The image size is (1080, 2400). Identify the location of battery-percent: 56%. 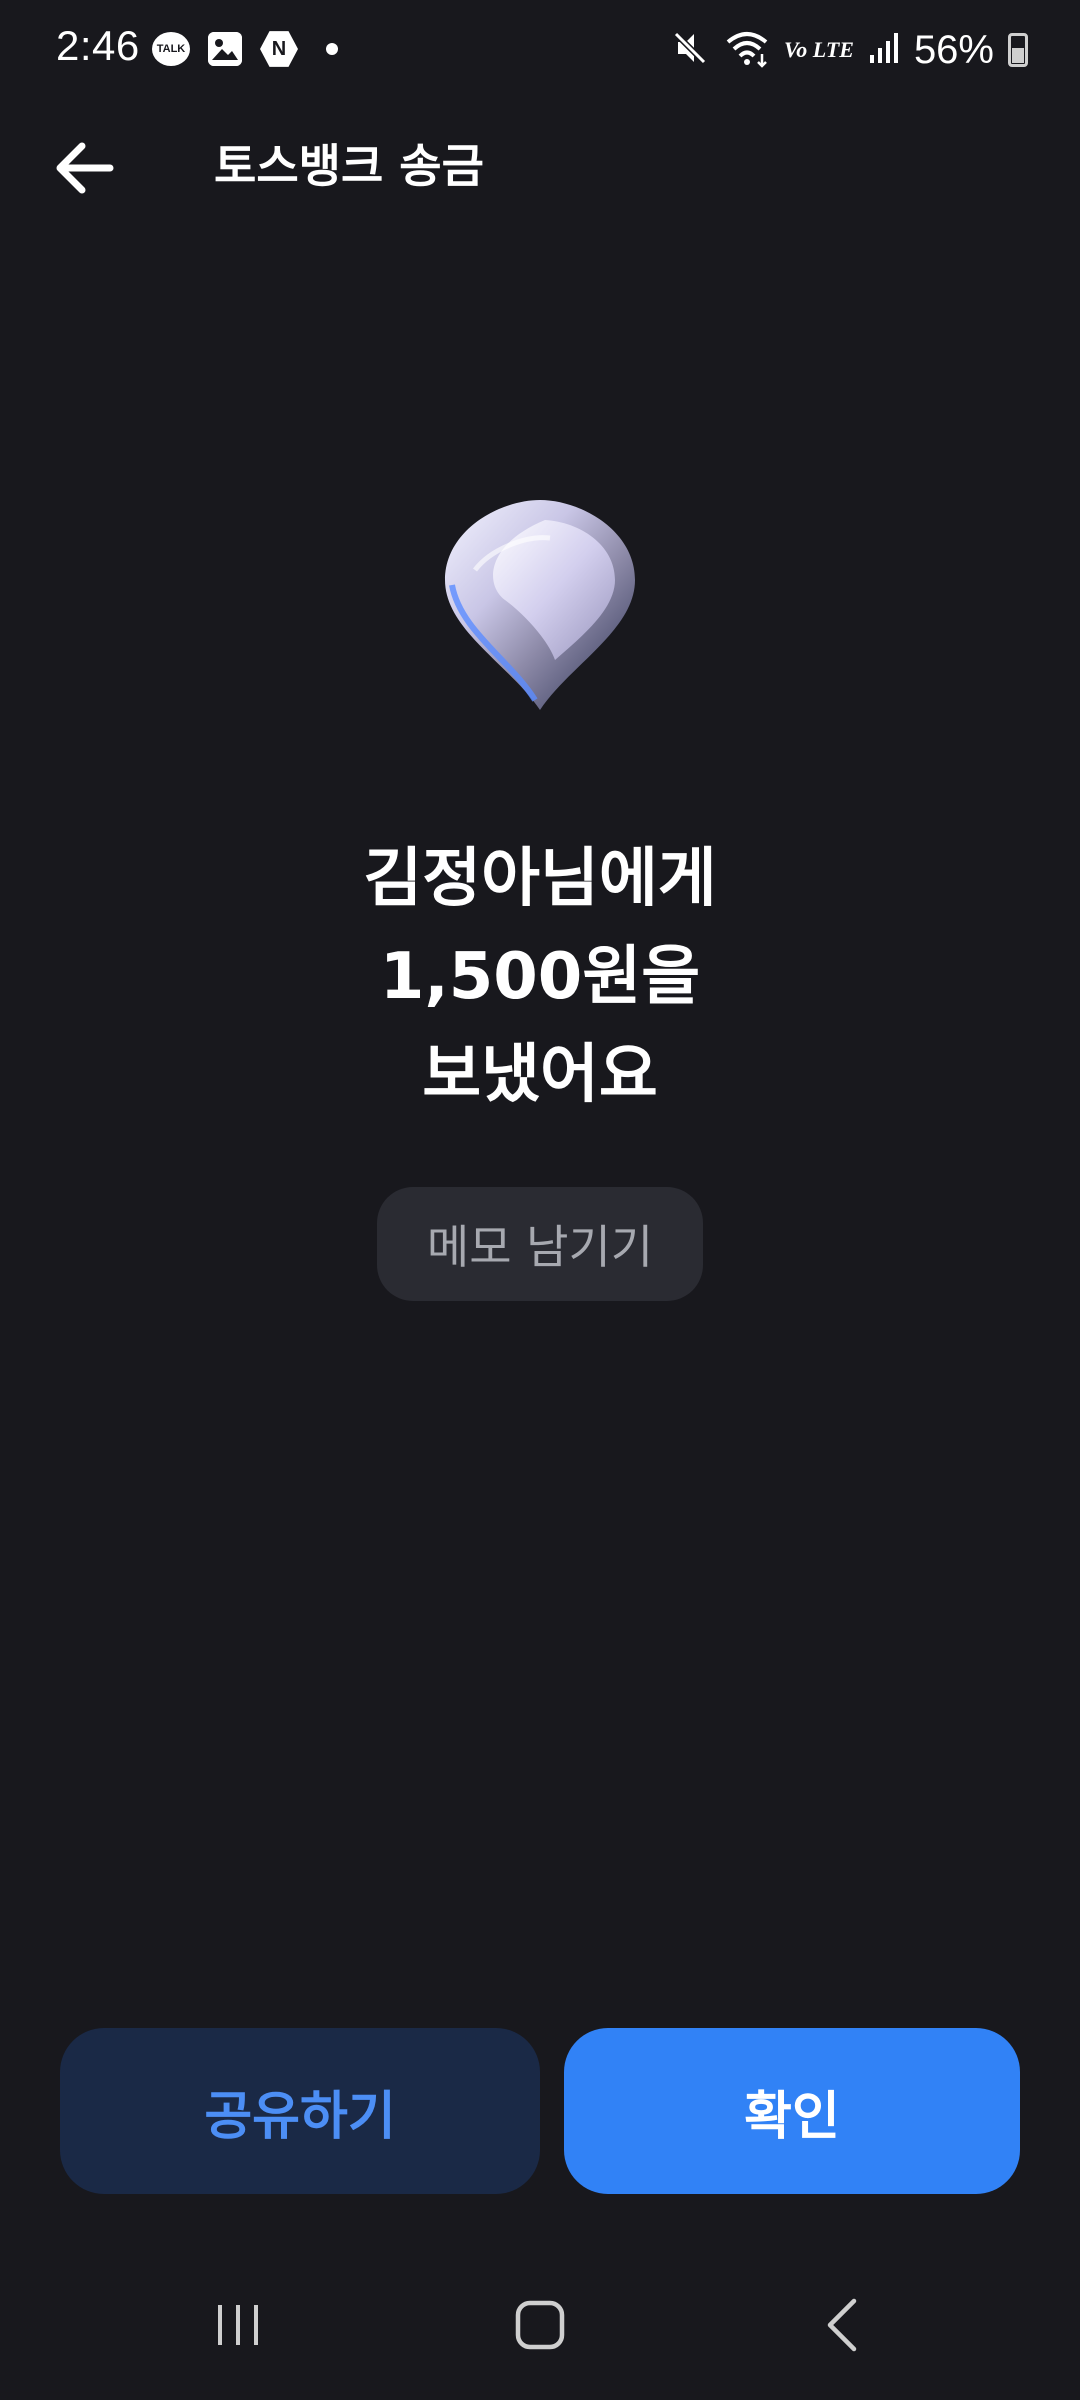
(953, 49).